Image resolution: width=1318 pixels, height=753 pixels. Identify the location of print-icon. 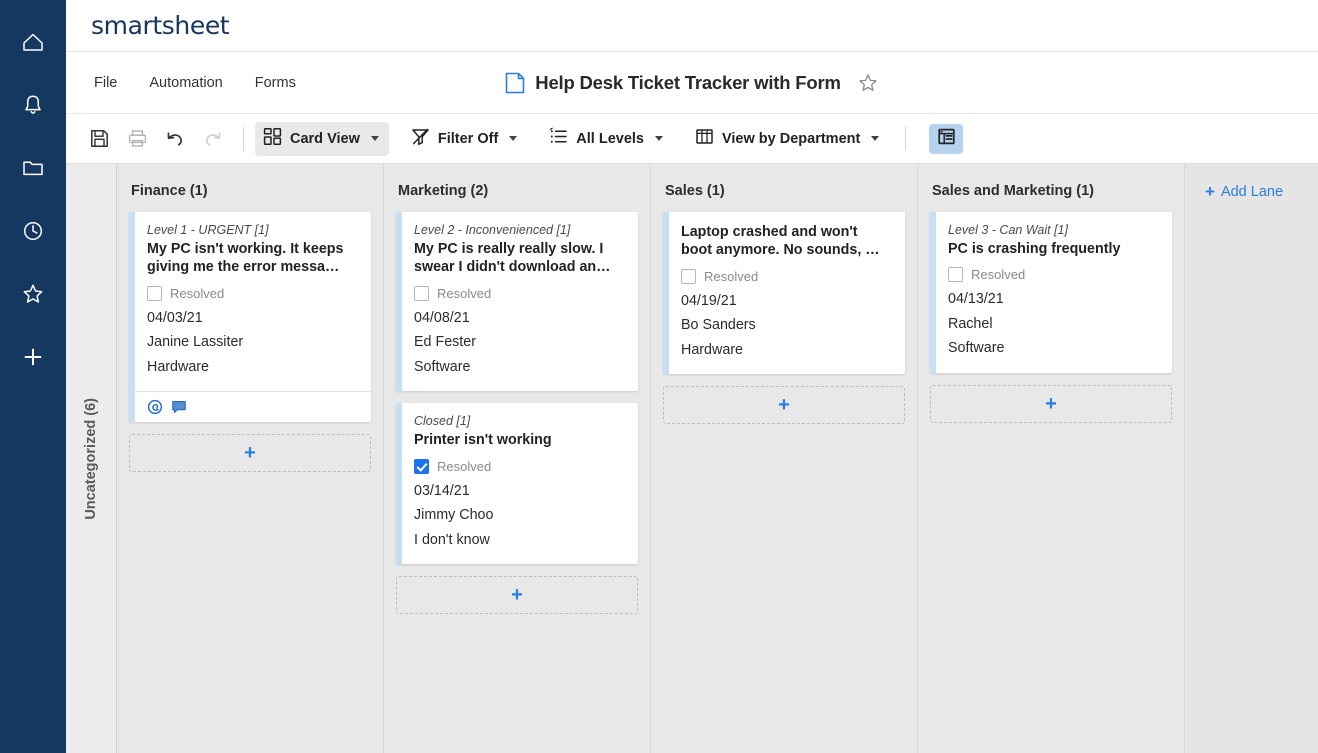
(137, 139).